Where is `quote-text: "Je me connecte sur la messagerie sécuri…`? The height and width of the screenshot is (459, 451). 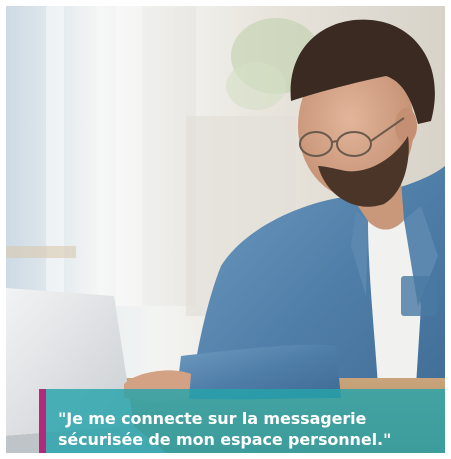 quote-text: "Je me connecte sur la messagerie sécuri… is located at coordinates (248, 429).